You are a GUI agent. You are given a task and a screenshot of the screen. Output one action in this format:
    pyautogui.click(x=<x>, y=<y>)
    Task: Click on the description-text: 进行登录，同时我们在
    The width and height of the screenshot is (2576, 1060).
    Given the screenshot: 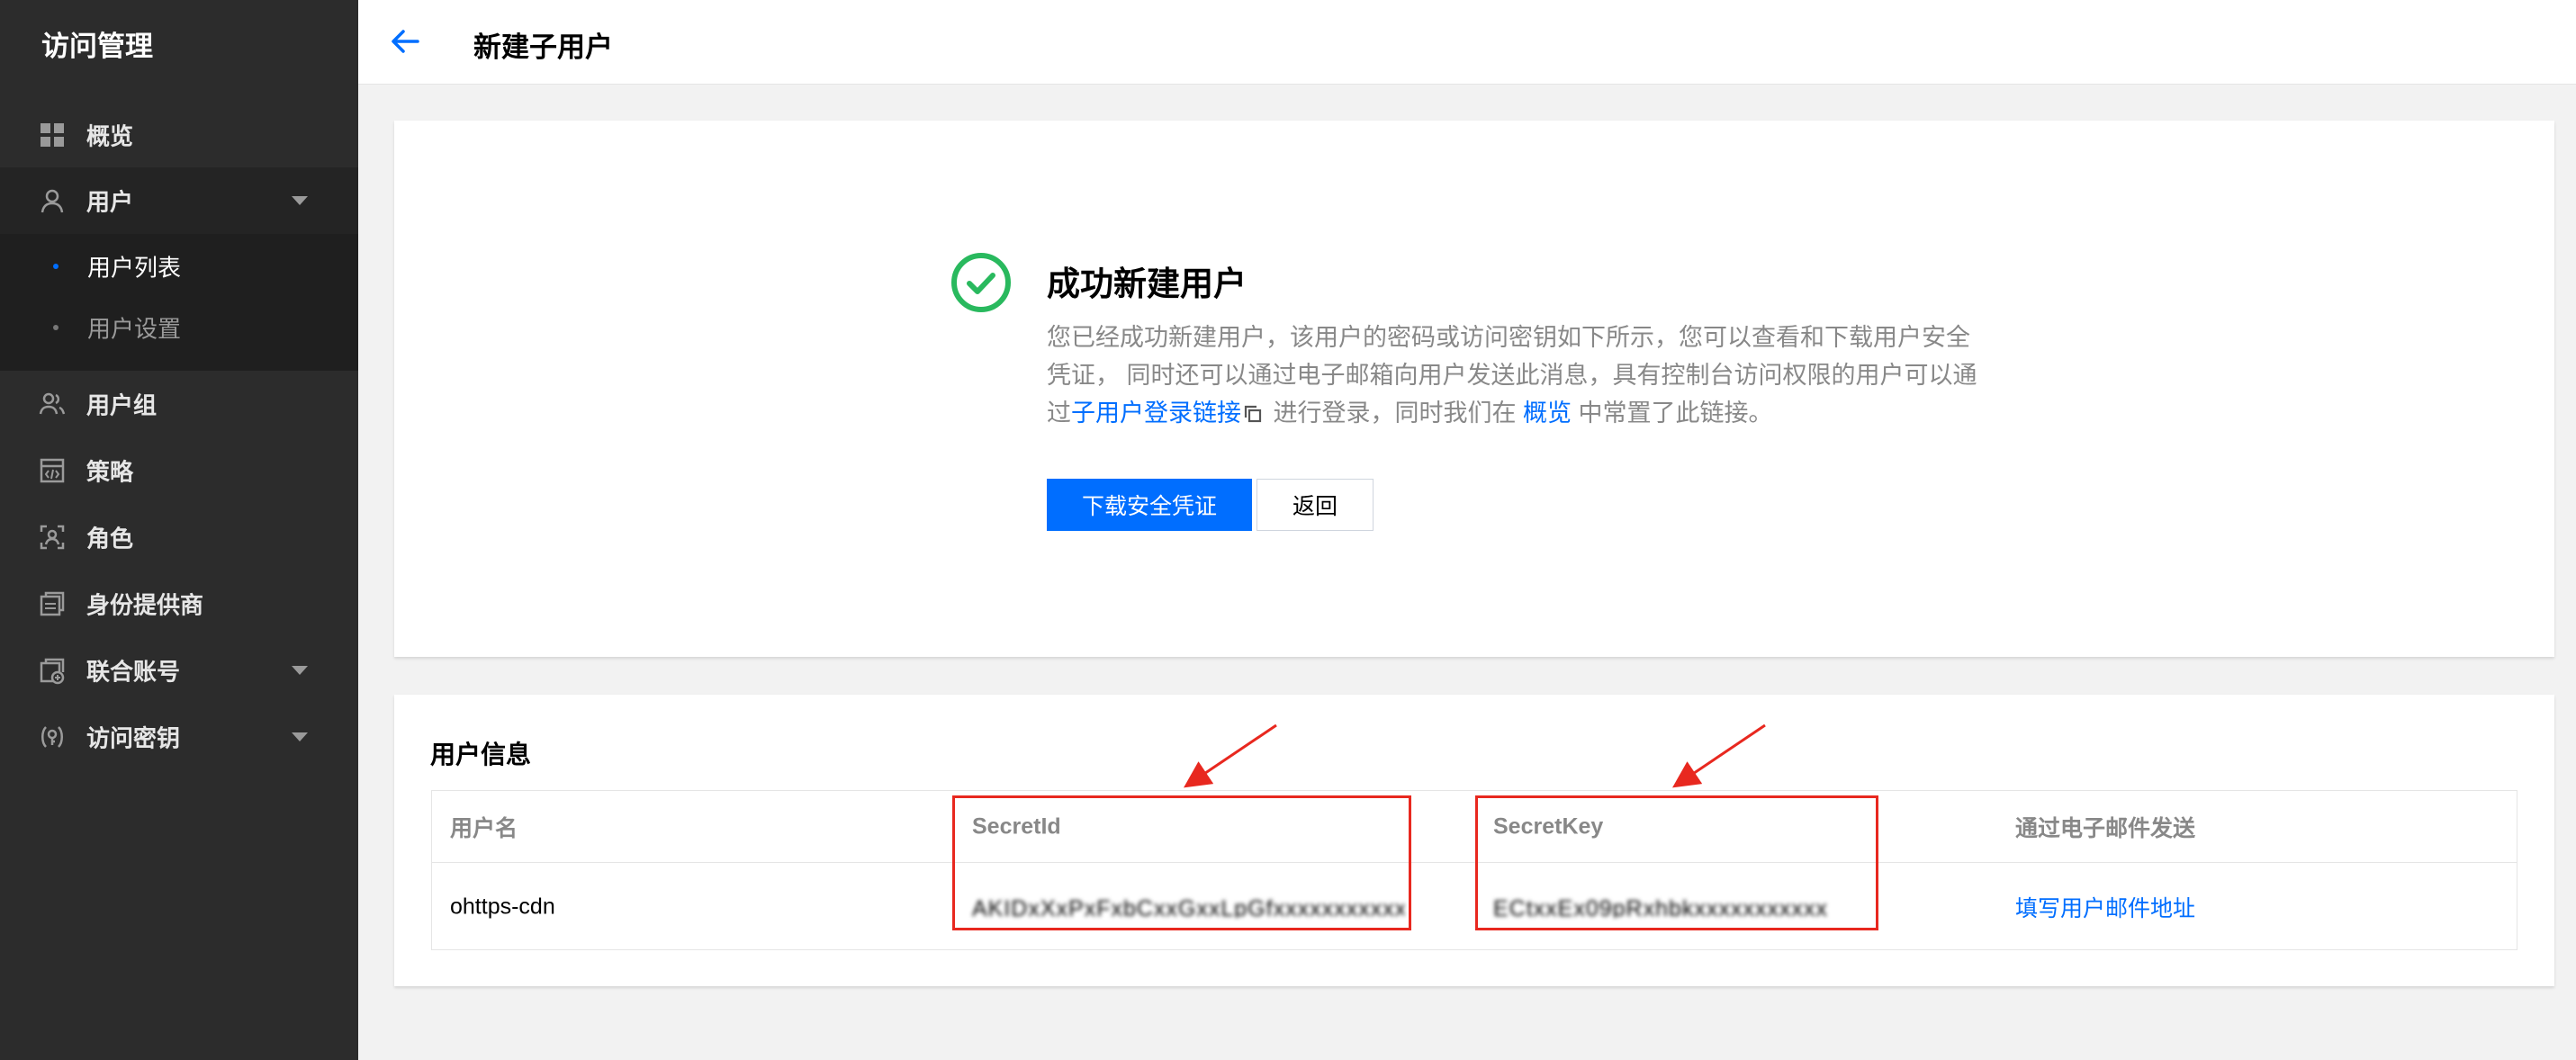 What is the action you would take?
    pyautogui.click(x=1395, y=414)
    